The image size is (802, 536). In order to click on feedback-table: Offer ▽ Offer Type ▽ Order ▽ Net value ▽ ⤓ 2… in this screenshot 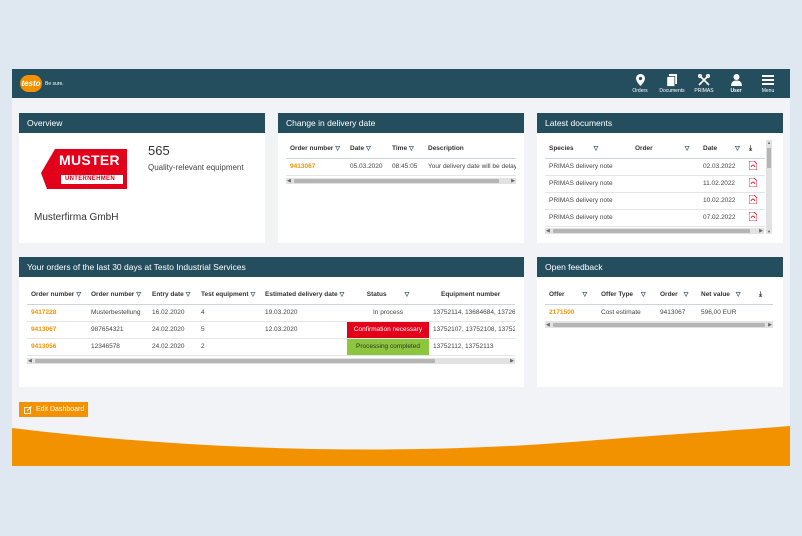, I will do `click(659, 304)`.